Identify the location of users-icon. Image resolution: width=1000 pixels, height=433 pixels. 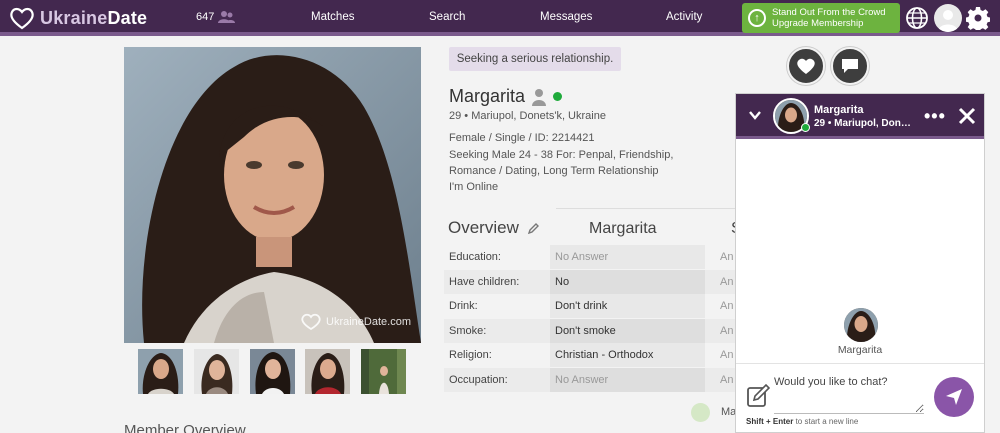
(227, 17).